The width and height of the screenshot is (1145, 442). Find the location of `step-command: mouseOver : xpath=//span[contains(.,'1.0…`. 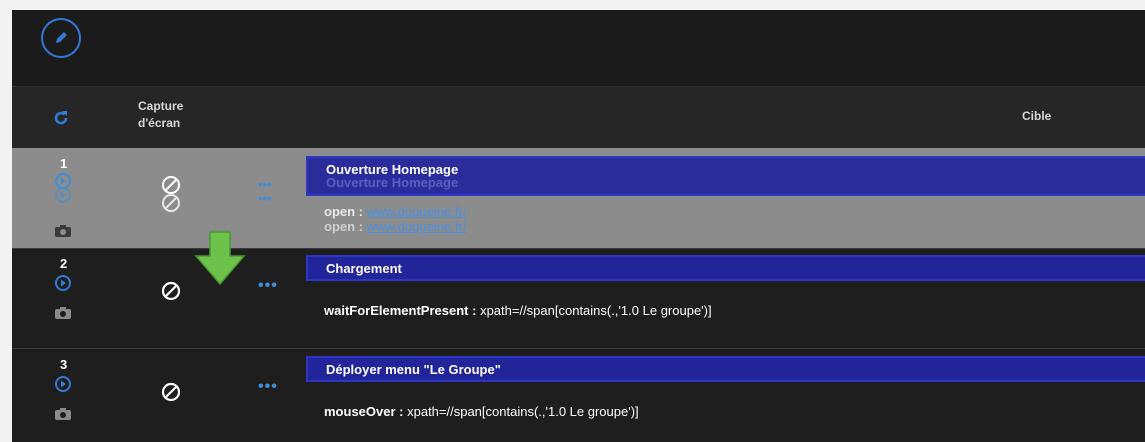

step-command: mouseOver : xpath=//span[contains(.,'1.0… is located at coordinates (481, 411).